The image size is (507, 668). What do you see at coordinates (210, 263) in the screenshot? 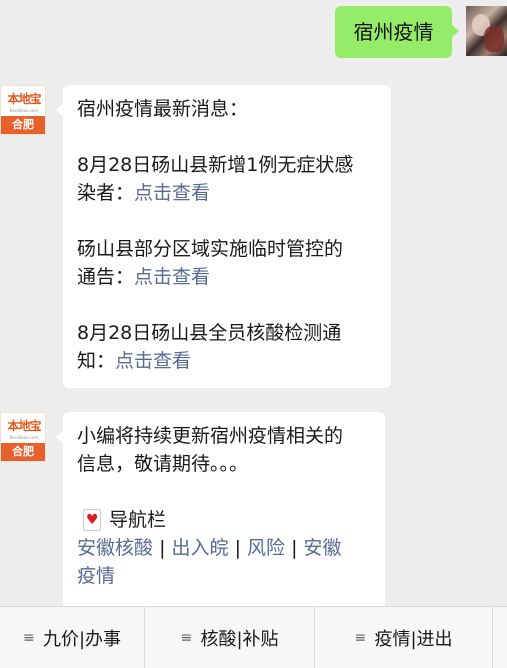
I see `news-item-text: 砀山县部分区域实施临时管控的 通告：点击查看` at bounding box center [210, 263].